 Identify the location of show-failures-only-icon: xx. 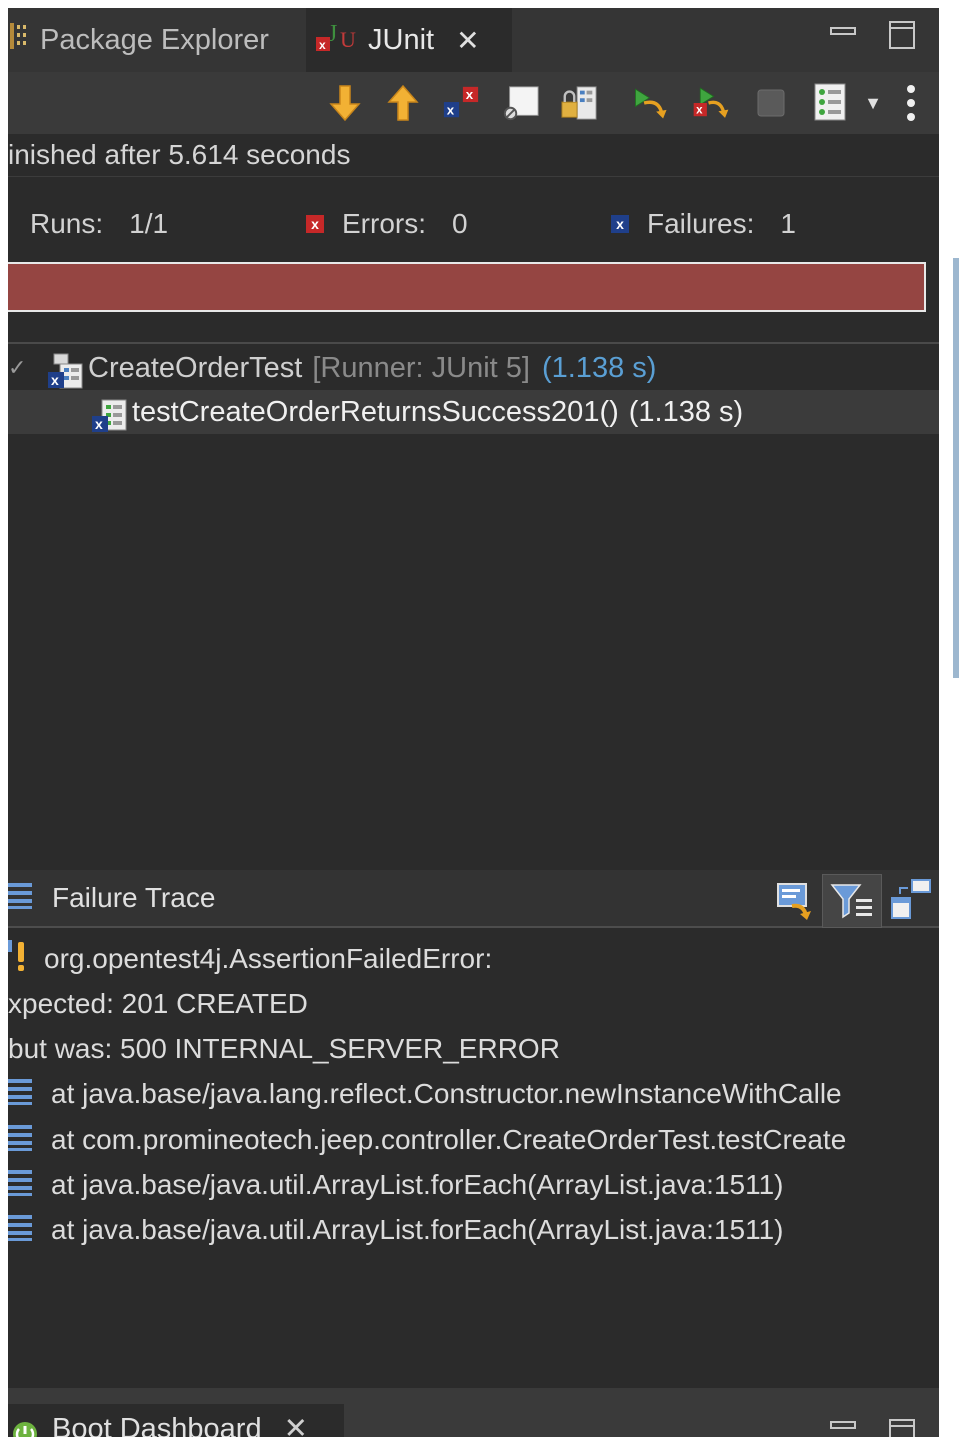
(461, 103).